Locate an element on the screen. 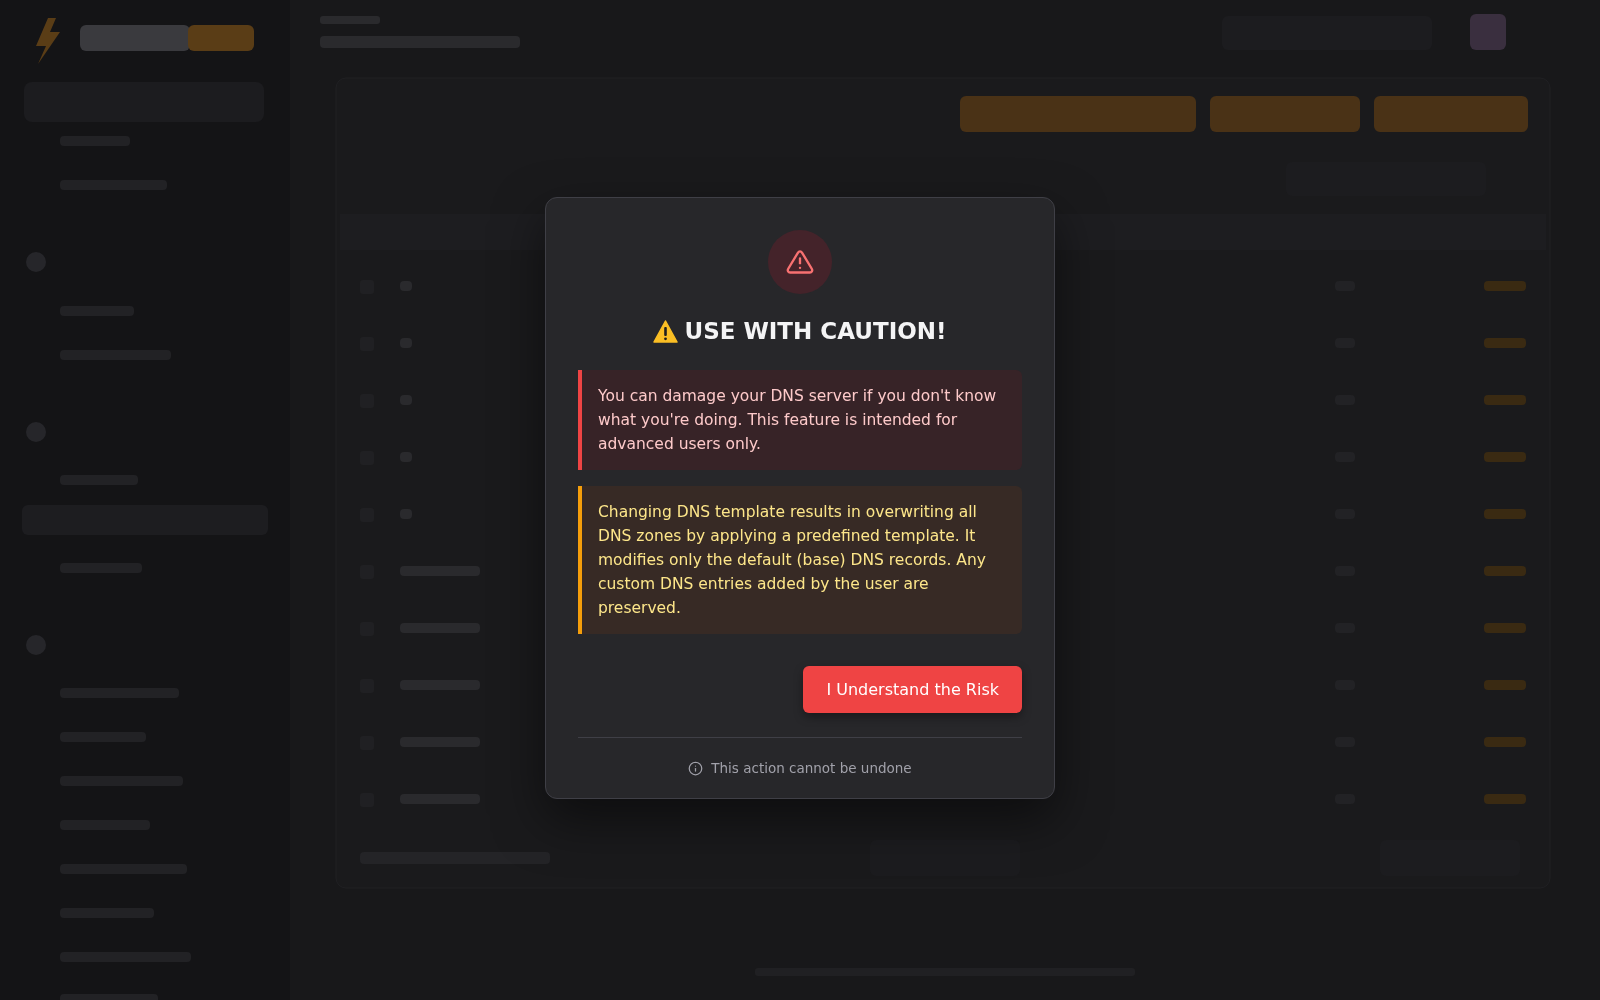 The width and height of the screenshot is (1600, 1000). warning-triangle-icon is located at coordinates (800, 262).